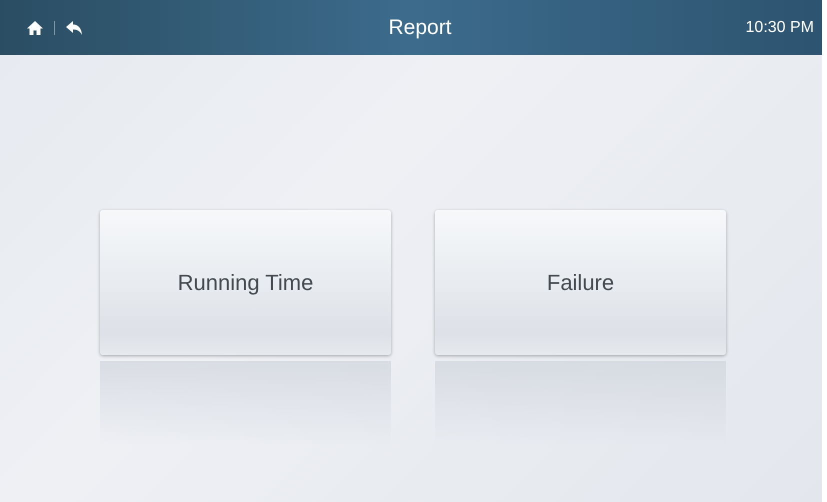 Image resolution: width=827 pixels, height=502 pixels. I want to click on back-icon, so click(74, 27).